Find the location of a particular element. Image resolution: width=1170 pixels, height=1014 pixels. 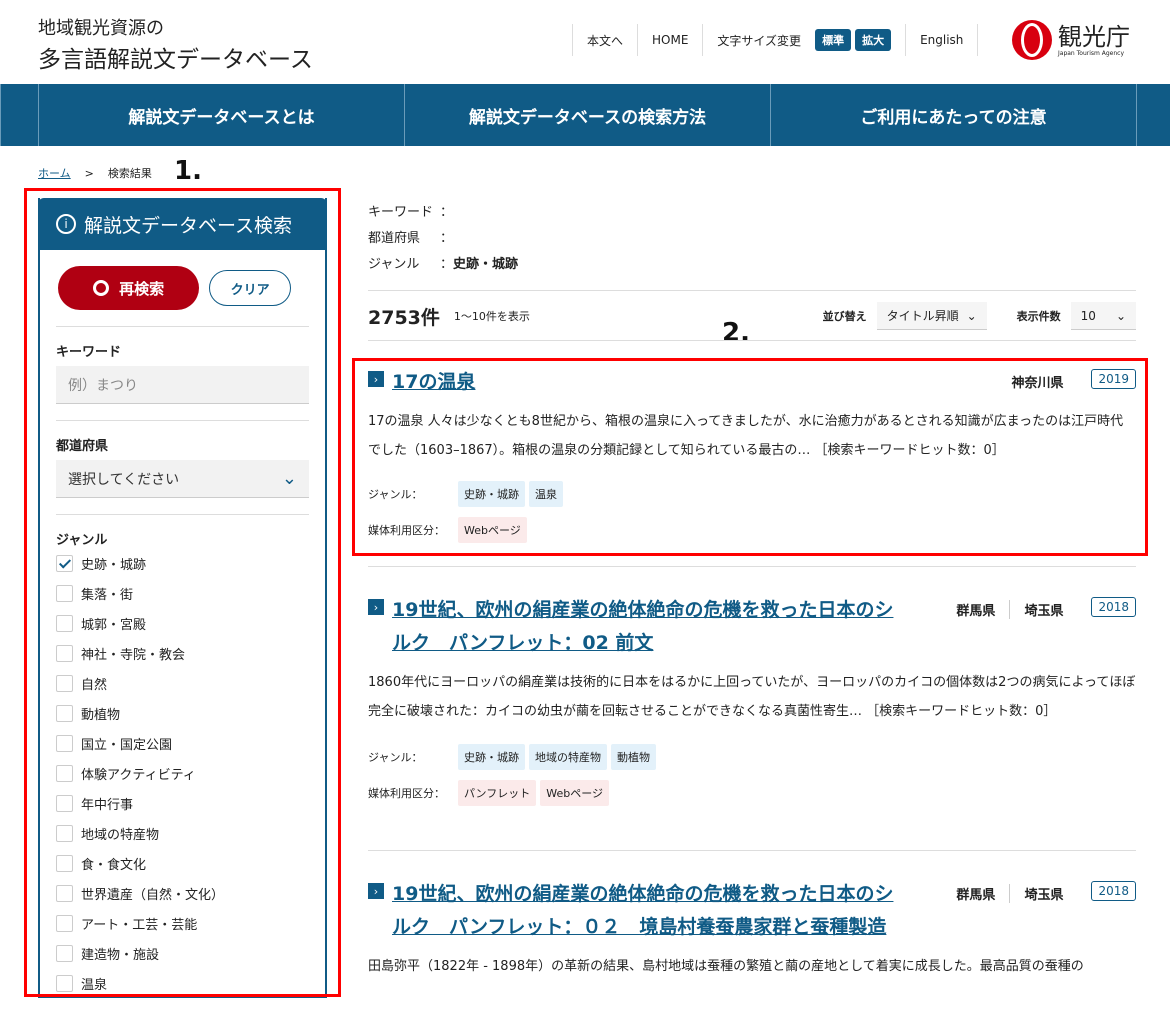

search-criteria: キーワード： 都道府県： ジャンル ：史跡・城跡 is located at coordinates (443, 239).